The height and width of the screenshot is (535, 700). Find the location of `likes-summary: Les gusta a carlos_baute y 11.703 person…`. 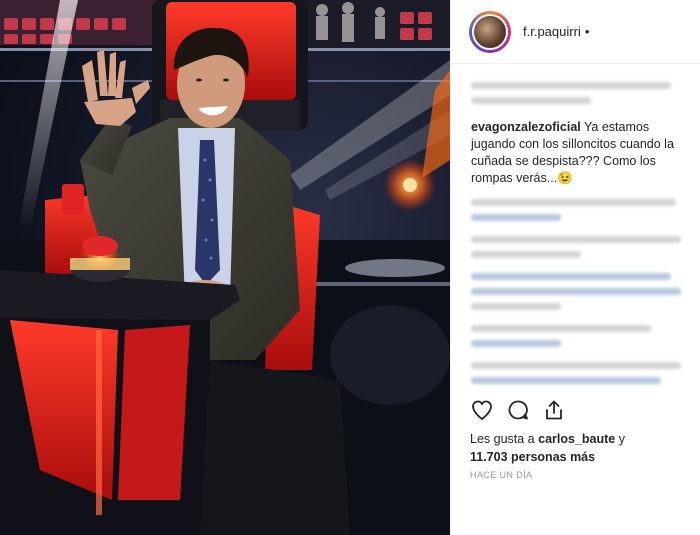

likes-summary: Les gusta a carlos_baute y 11.703 person… is located at coordinates (580, 448).